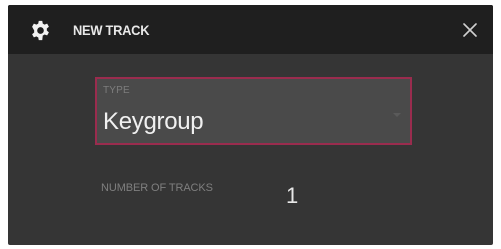 The image size is (501, 249). I want to click on dialog-title: NEW TRACK, so click(111, 30).